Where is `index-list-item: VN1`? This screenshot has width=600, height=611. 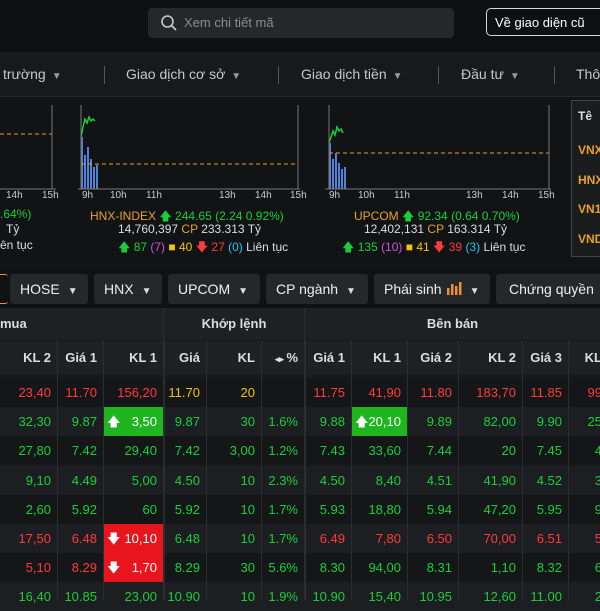
index-list-item: VN1 is located at coordinates (589, 209).